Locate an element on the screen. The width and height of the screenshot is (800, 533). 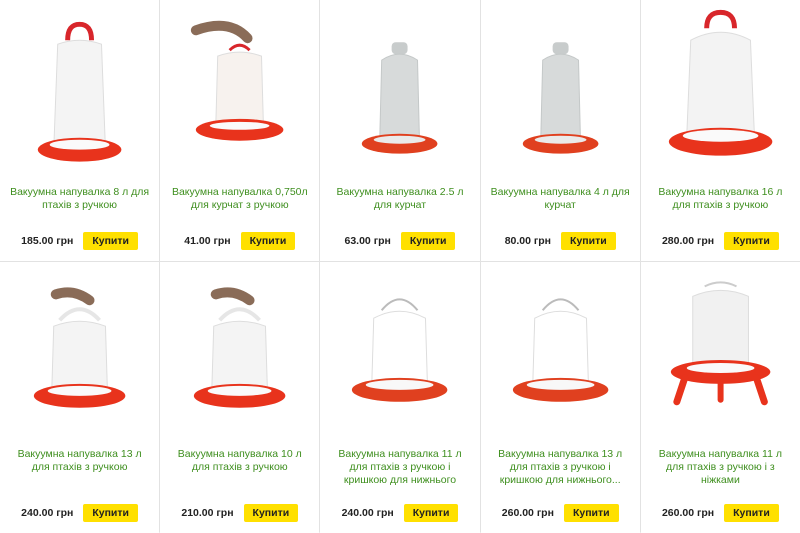
product-price: 210.00 грн is located at coordinates (207, 513).